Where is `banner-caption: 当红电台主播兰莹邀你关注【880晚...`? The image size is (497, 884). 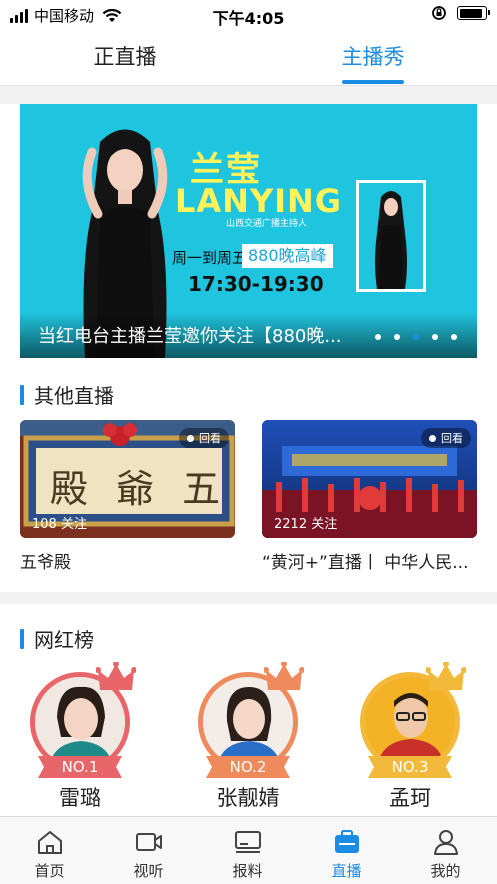
banner-caption: 当红电台主播兰莹邀你关注【880晚... is located at coordinates (190, 336).